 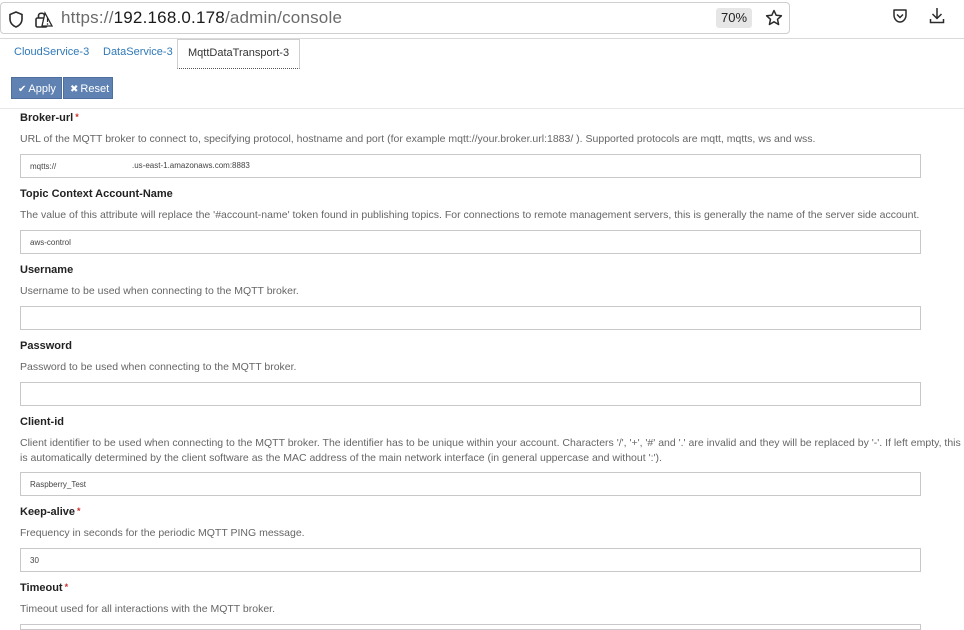 What do you see at coordinates (470, 318) in the screenshot?
I see `username-input` at bounding box center [470, 318].